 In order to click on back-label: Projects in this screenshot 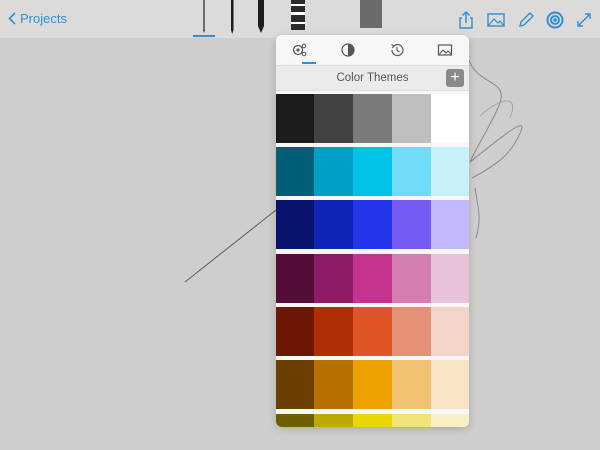, I will do `click(43, 18)`.